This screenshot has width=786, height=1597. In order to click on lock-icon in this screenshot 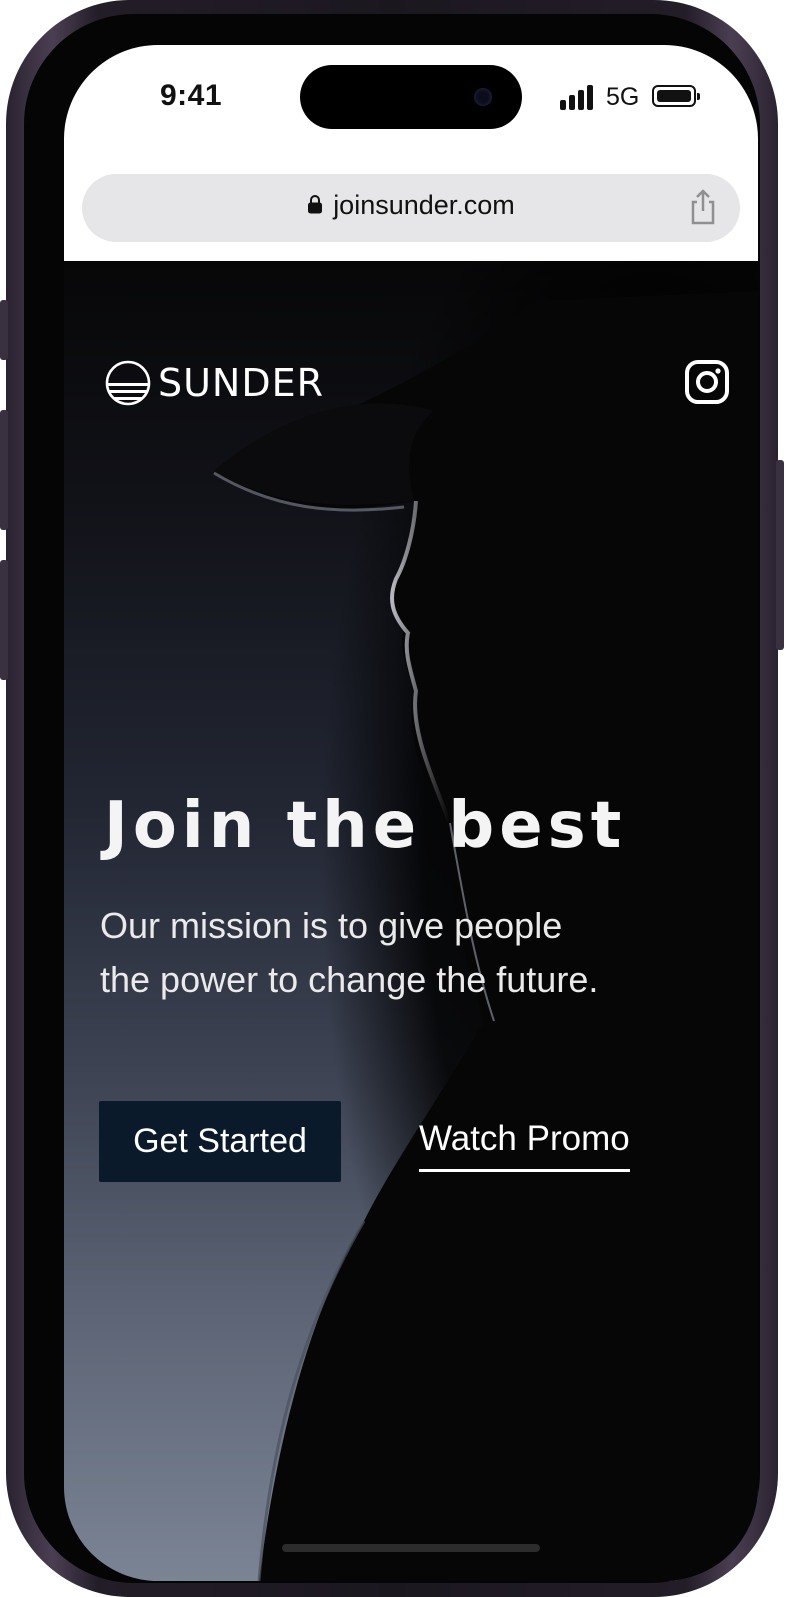, I will do `click(315, 204)`.